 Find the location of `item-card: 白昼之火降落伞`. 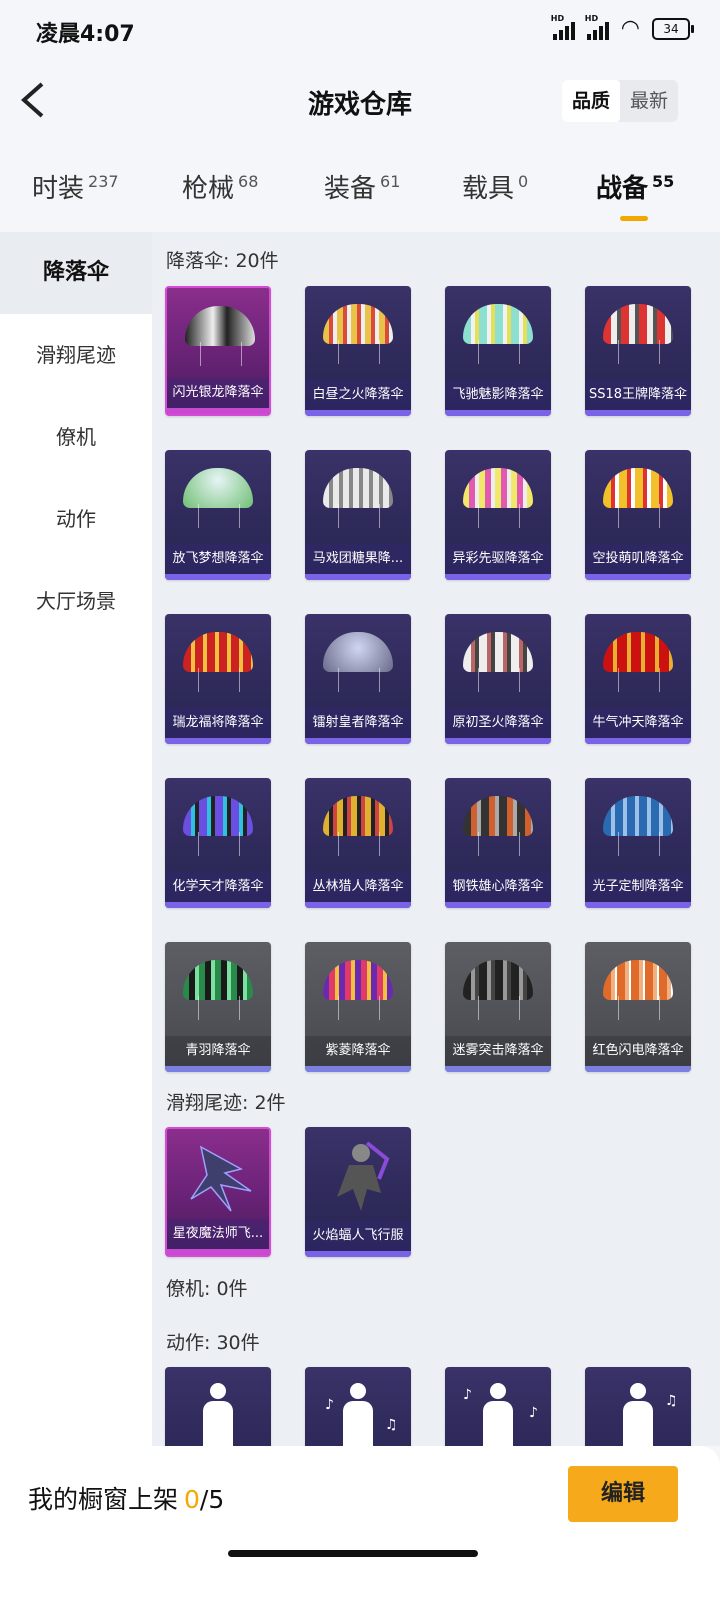

item-card: 白昼之火降落伞 is located at coordinates (358, 351).